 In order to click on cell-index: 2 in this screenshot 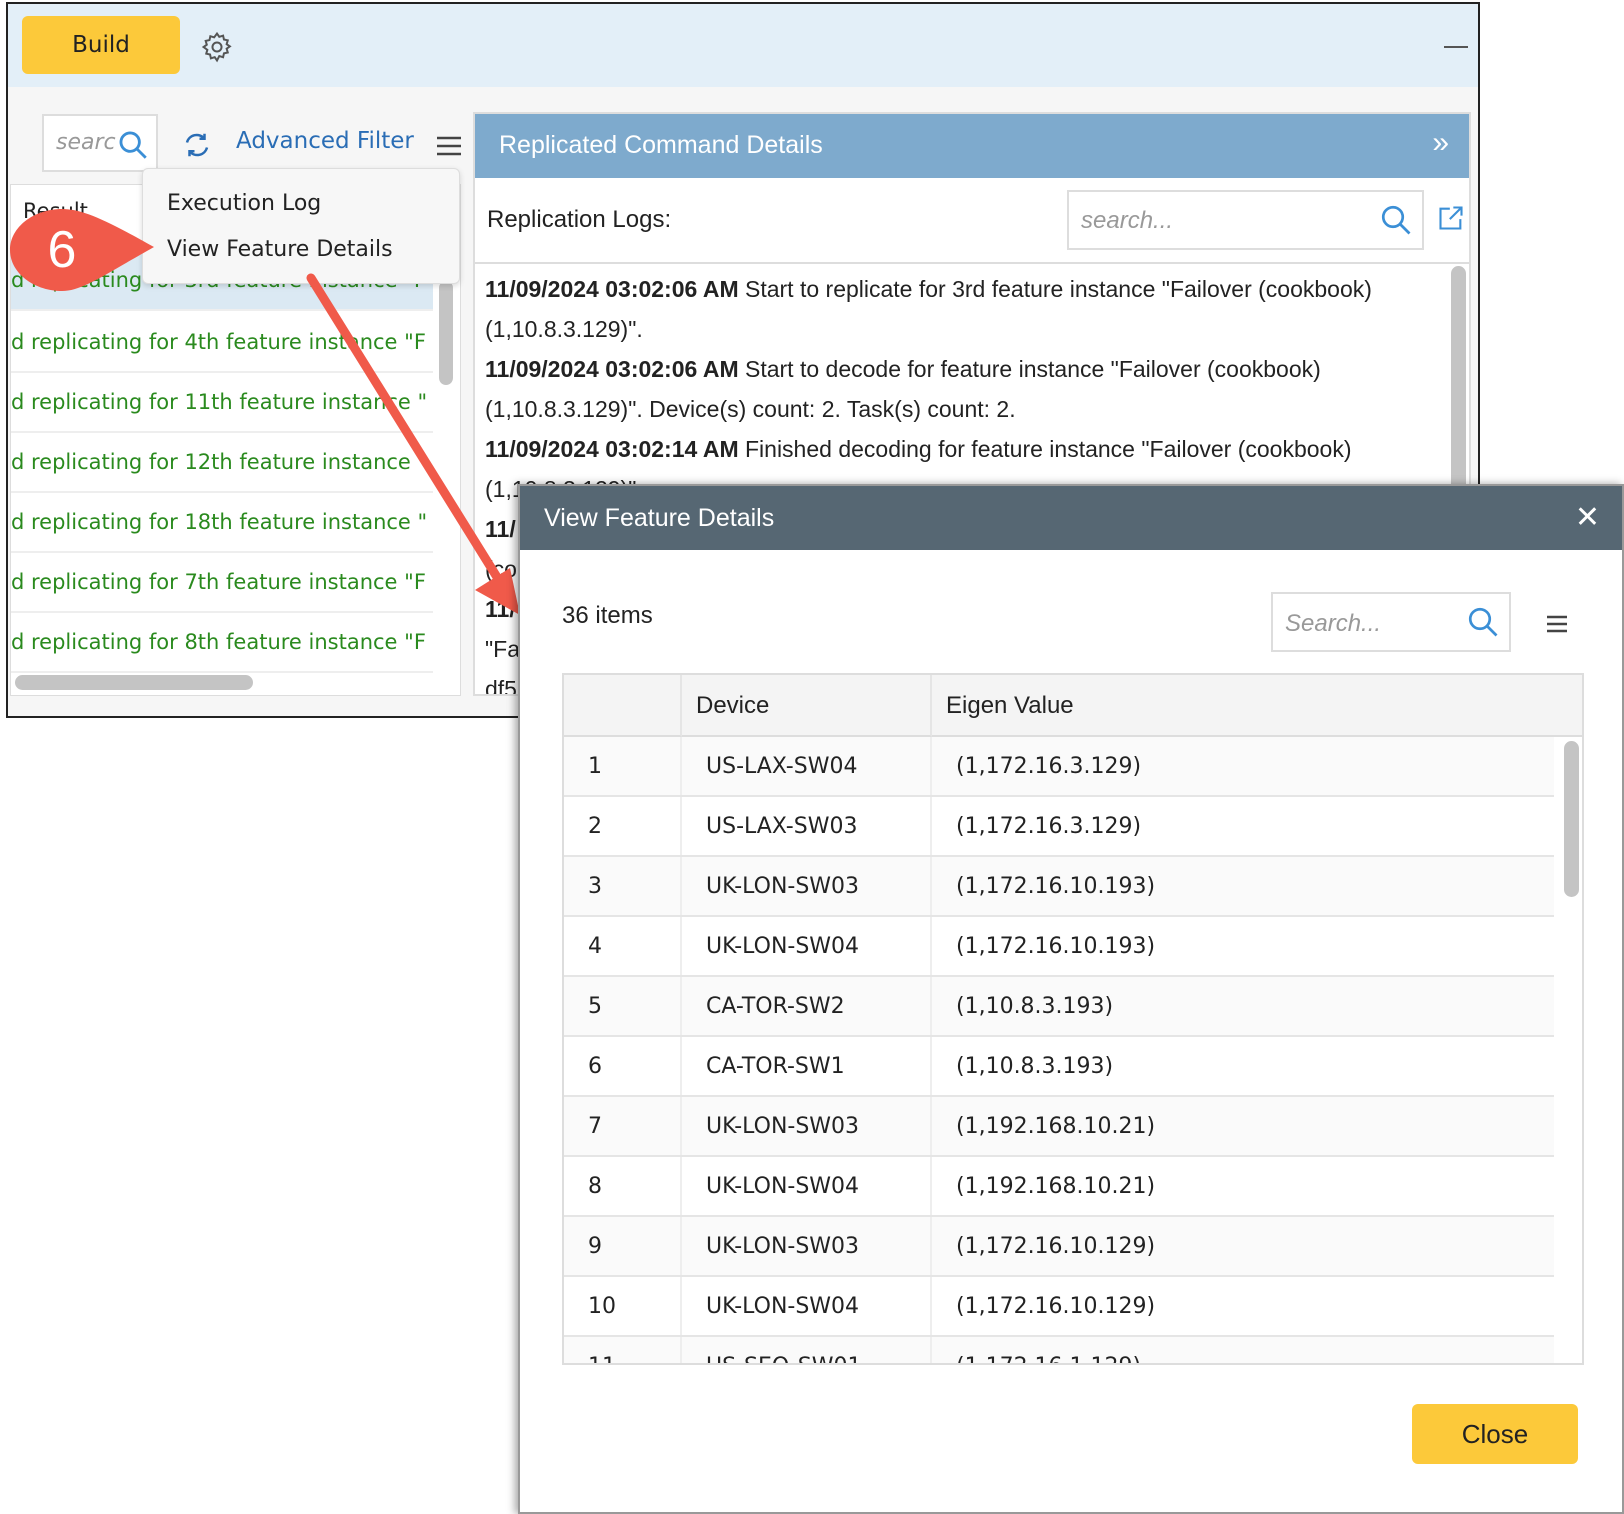, I will do `click(623, 826)`.